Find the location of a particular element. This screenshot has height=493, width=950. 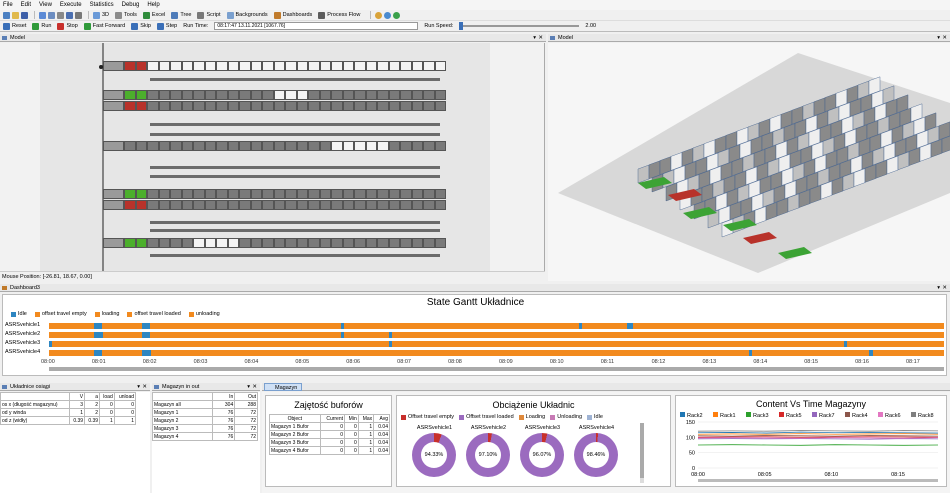

pin-icon: ▾ is located at coordinates (138, 387).